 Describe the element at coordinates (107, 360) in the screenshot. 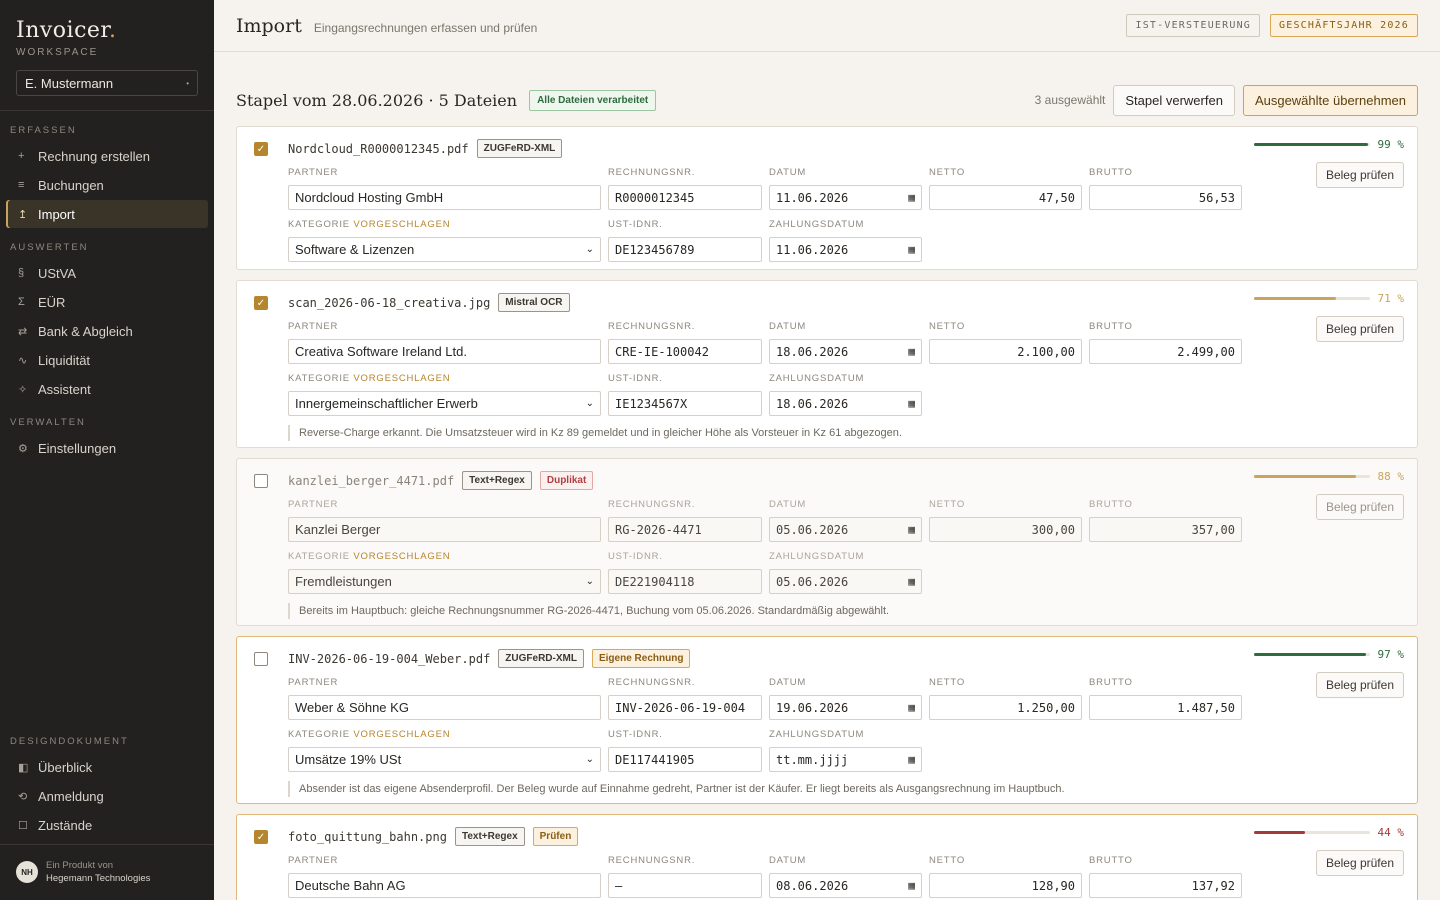

I see `sidebar-item-liquidität: ∿ Liquidität` at that location.